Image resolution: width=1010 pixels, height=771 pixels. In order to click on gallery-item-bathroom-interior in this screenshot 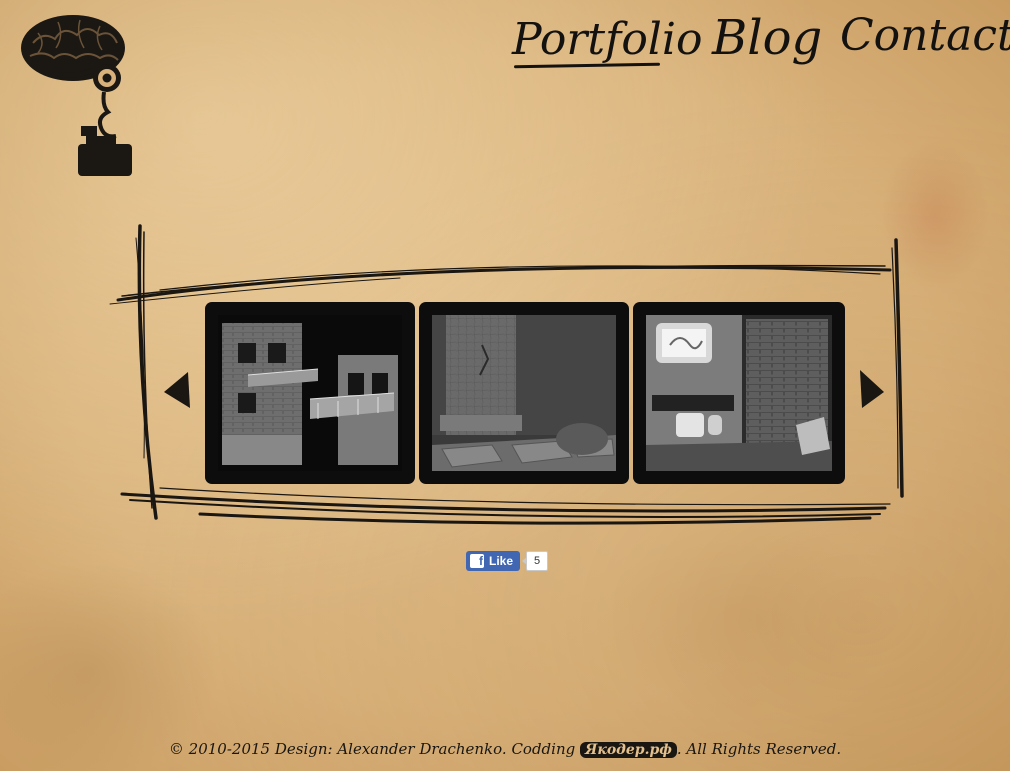, I will do `click(739, 393)`.